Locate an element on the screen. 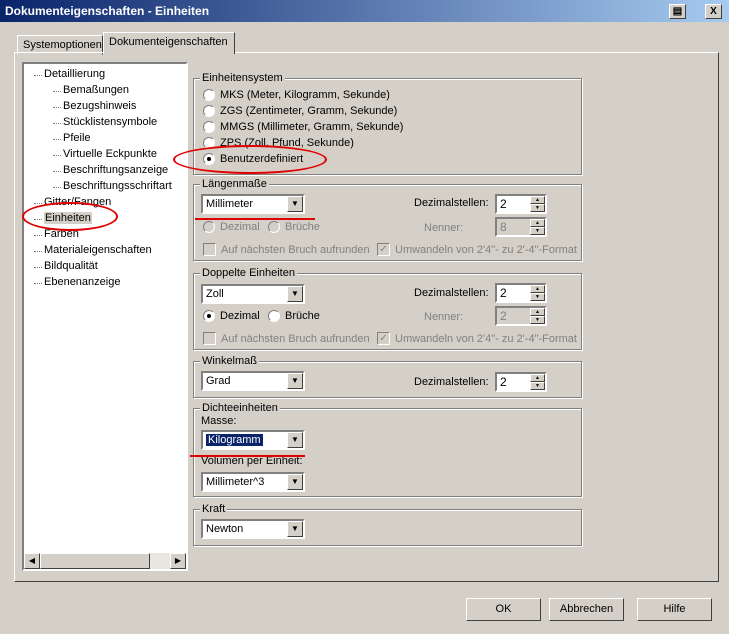 The image size is (729, 634). radio-label: Dezimal is located at coordinates (240, 316).